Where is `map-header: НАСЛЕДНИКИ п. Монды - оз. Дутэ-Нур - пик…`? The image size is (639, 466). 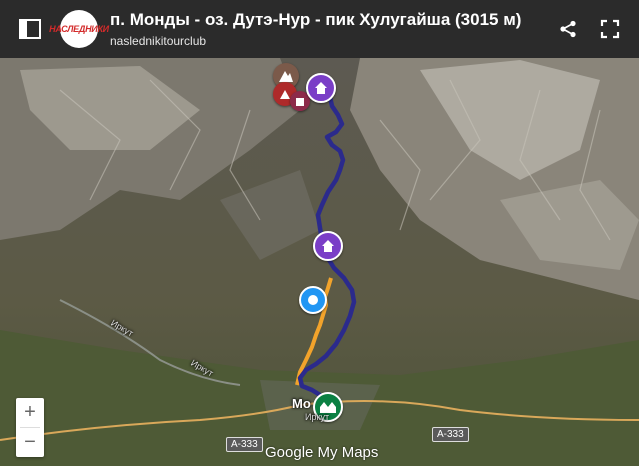
map-header: НАСЛЕДНИКИ п. Монды - оз. Дутэ-Нур - пик… is located at coordinates (319, 29).